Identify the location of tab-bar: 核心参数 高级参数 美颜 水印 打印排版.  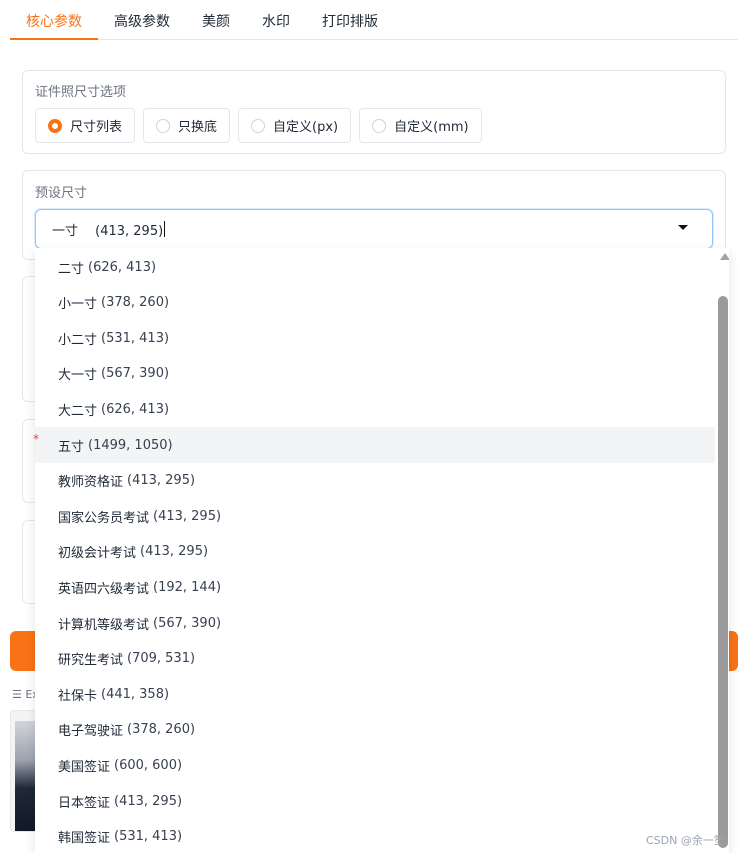
(374, 20).